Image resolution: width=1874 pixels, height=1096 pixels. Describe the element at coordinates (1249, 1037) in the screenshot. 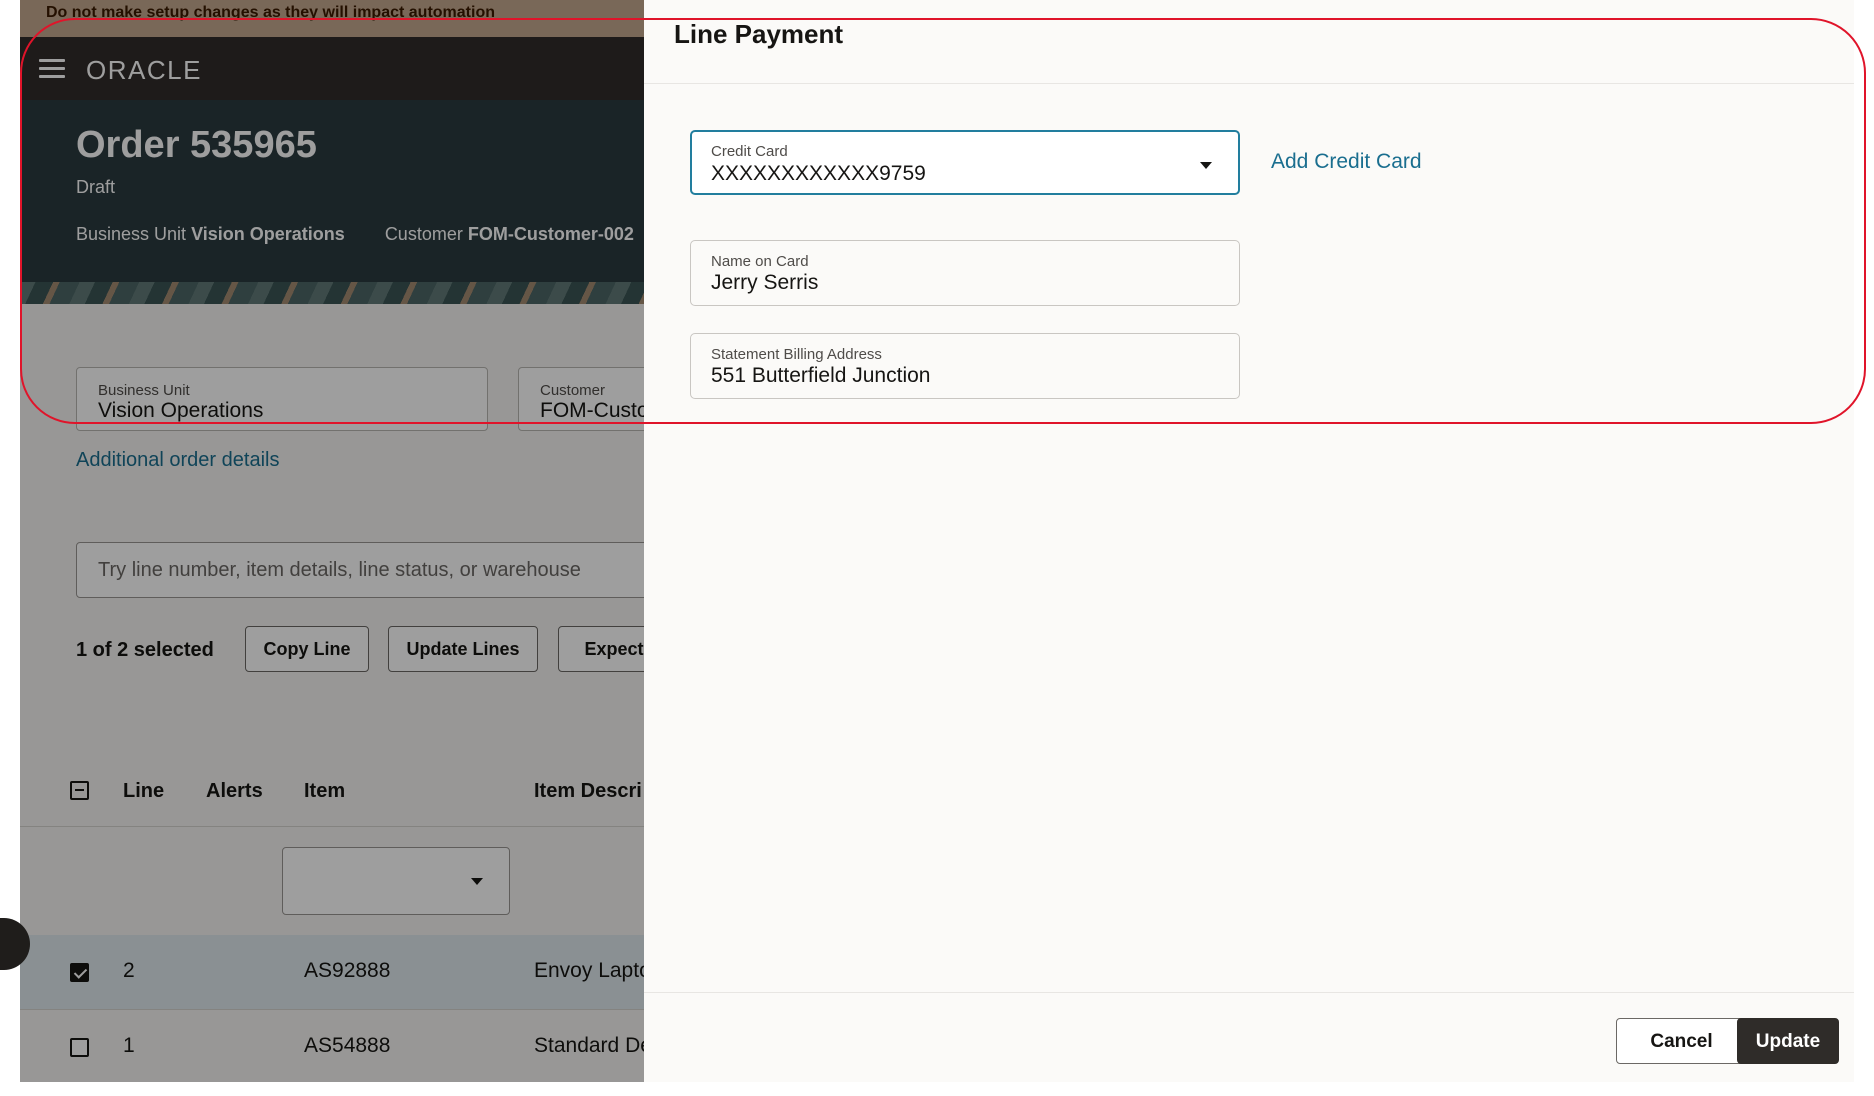

I see `drawer-footer: Cancel Update` at that location.